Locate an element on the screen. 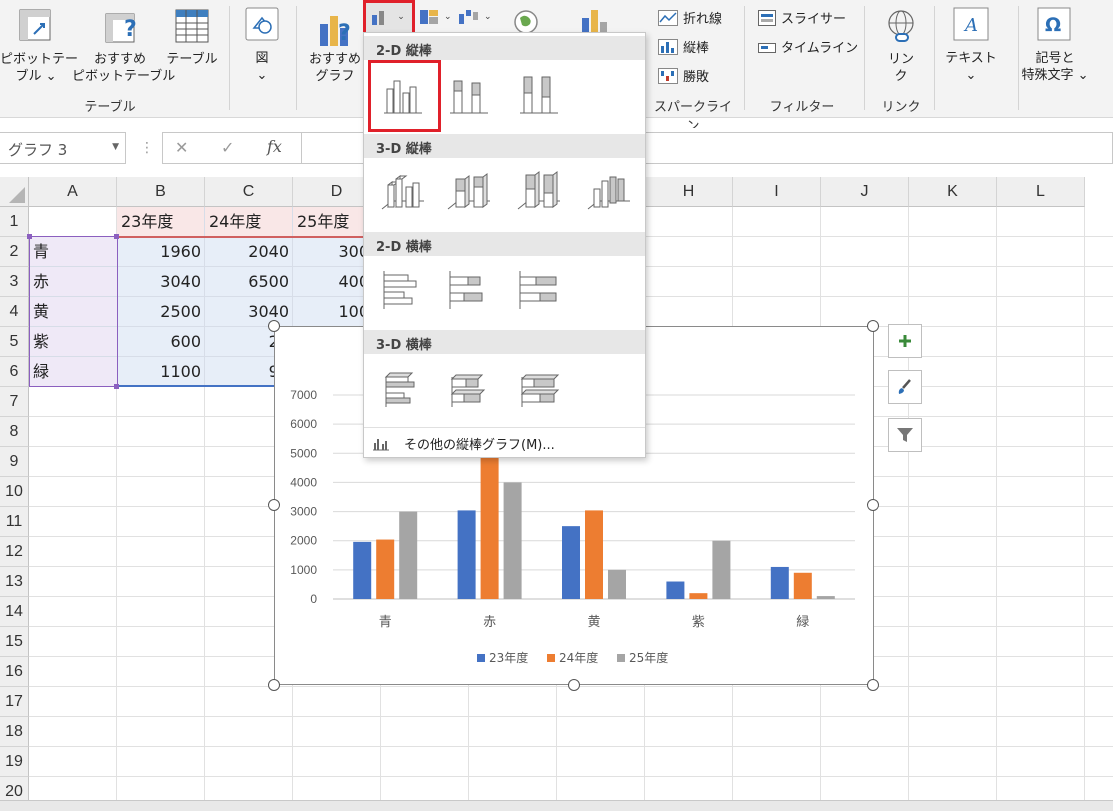 Image resolution: width=1113 pixels, height=811 pixels. recommended-pivot-icon: ? is located at coordinates (121, 28).